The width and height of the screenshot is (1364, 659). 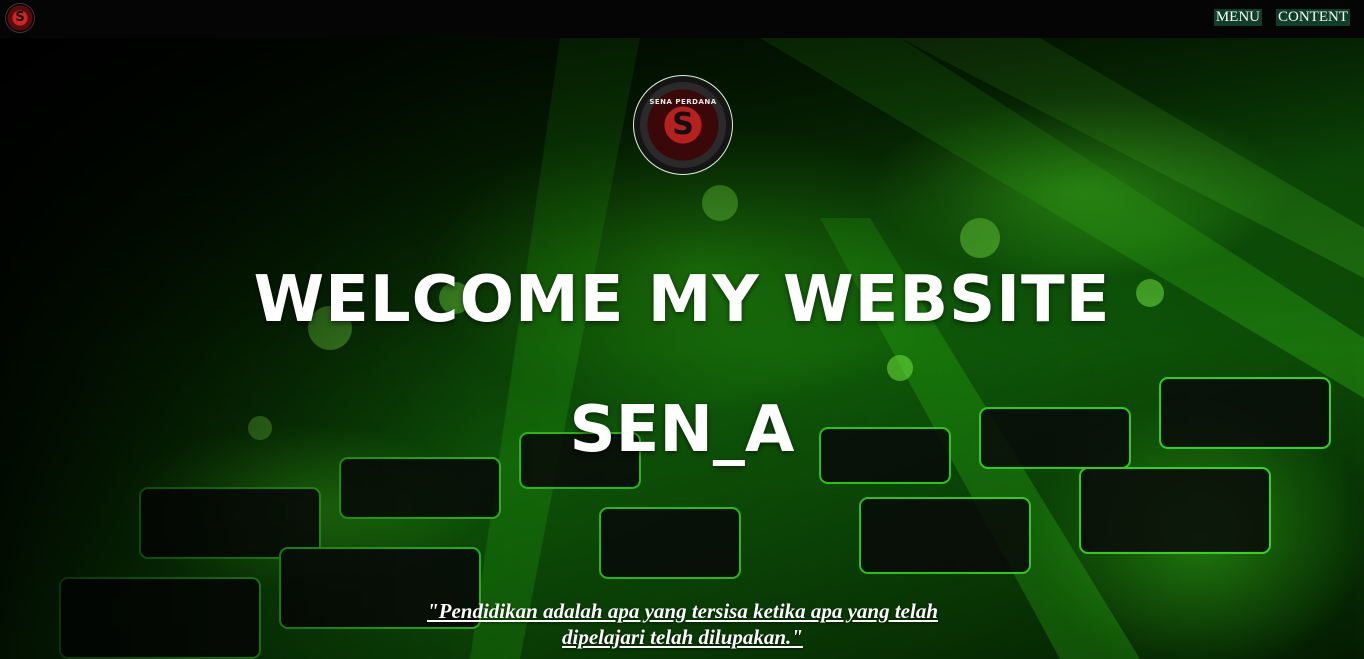 I want to click on site-name-title: SEN_A, so click(x=682, y=430).